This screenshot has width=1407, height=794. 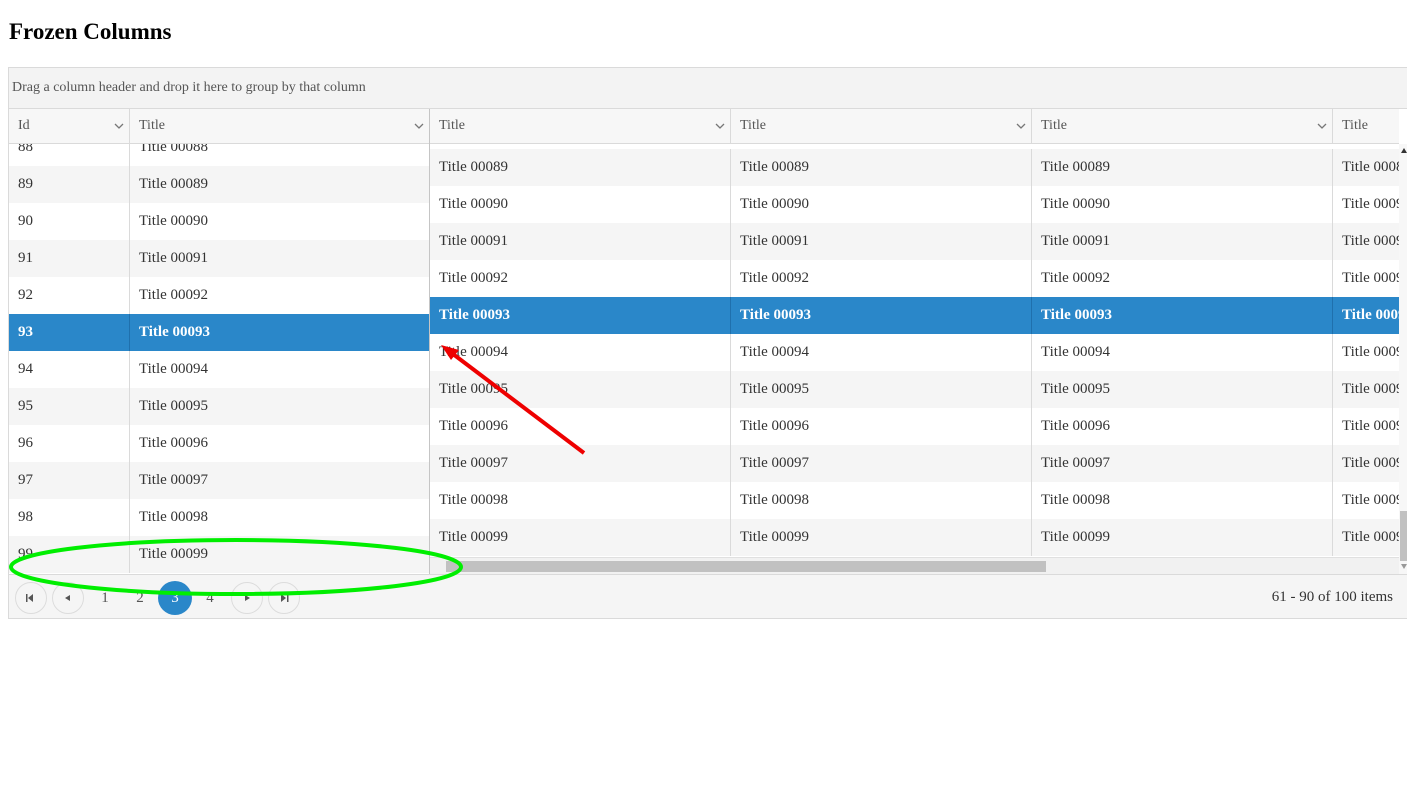 I want to click on next-page-button, so click(x=247, y=598).